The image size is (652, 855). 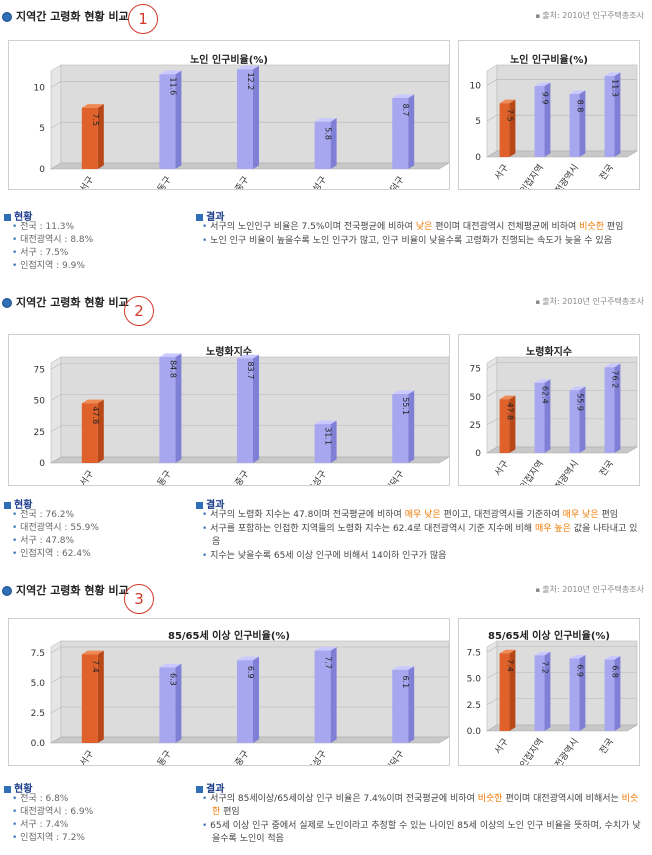 I want to click on highlight-text: 낮은, so click(x=424, y=227).